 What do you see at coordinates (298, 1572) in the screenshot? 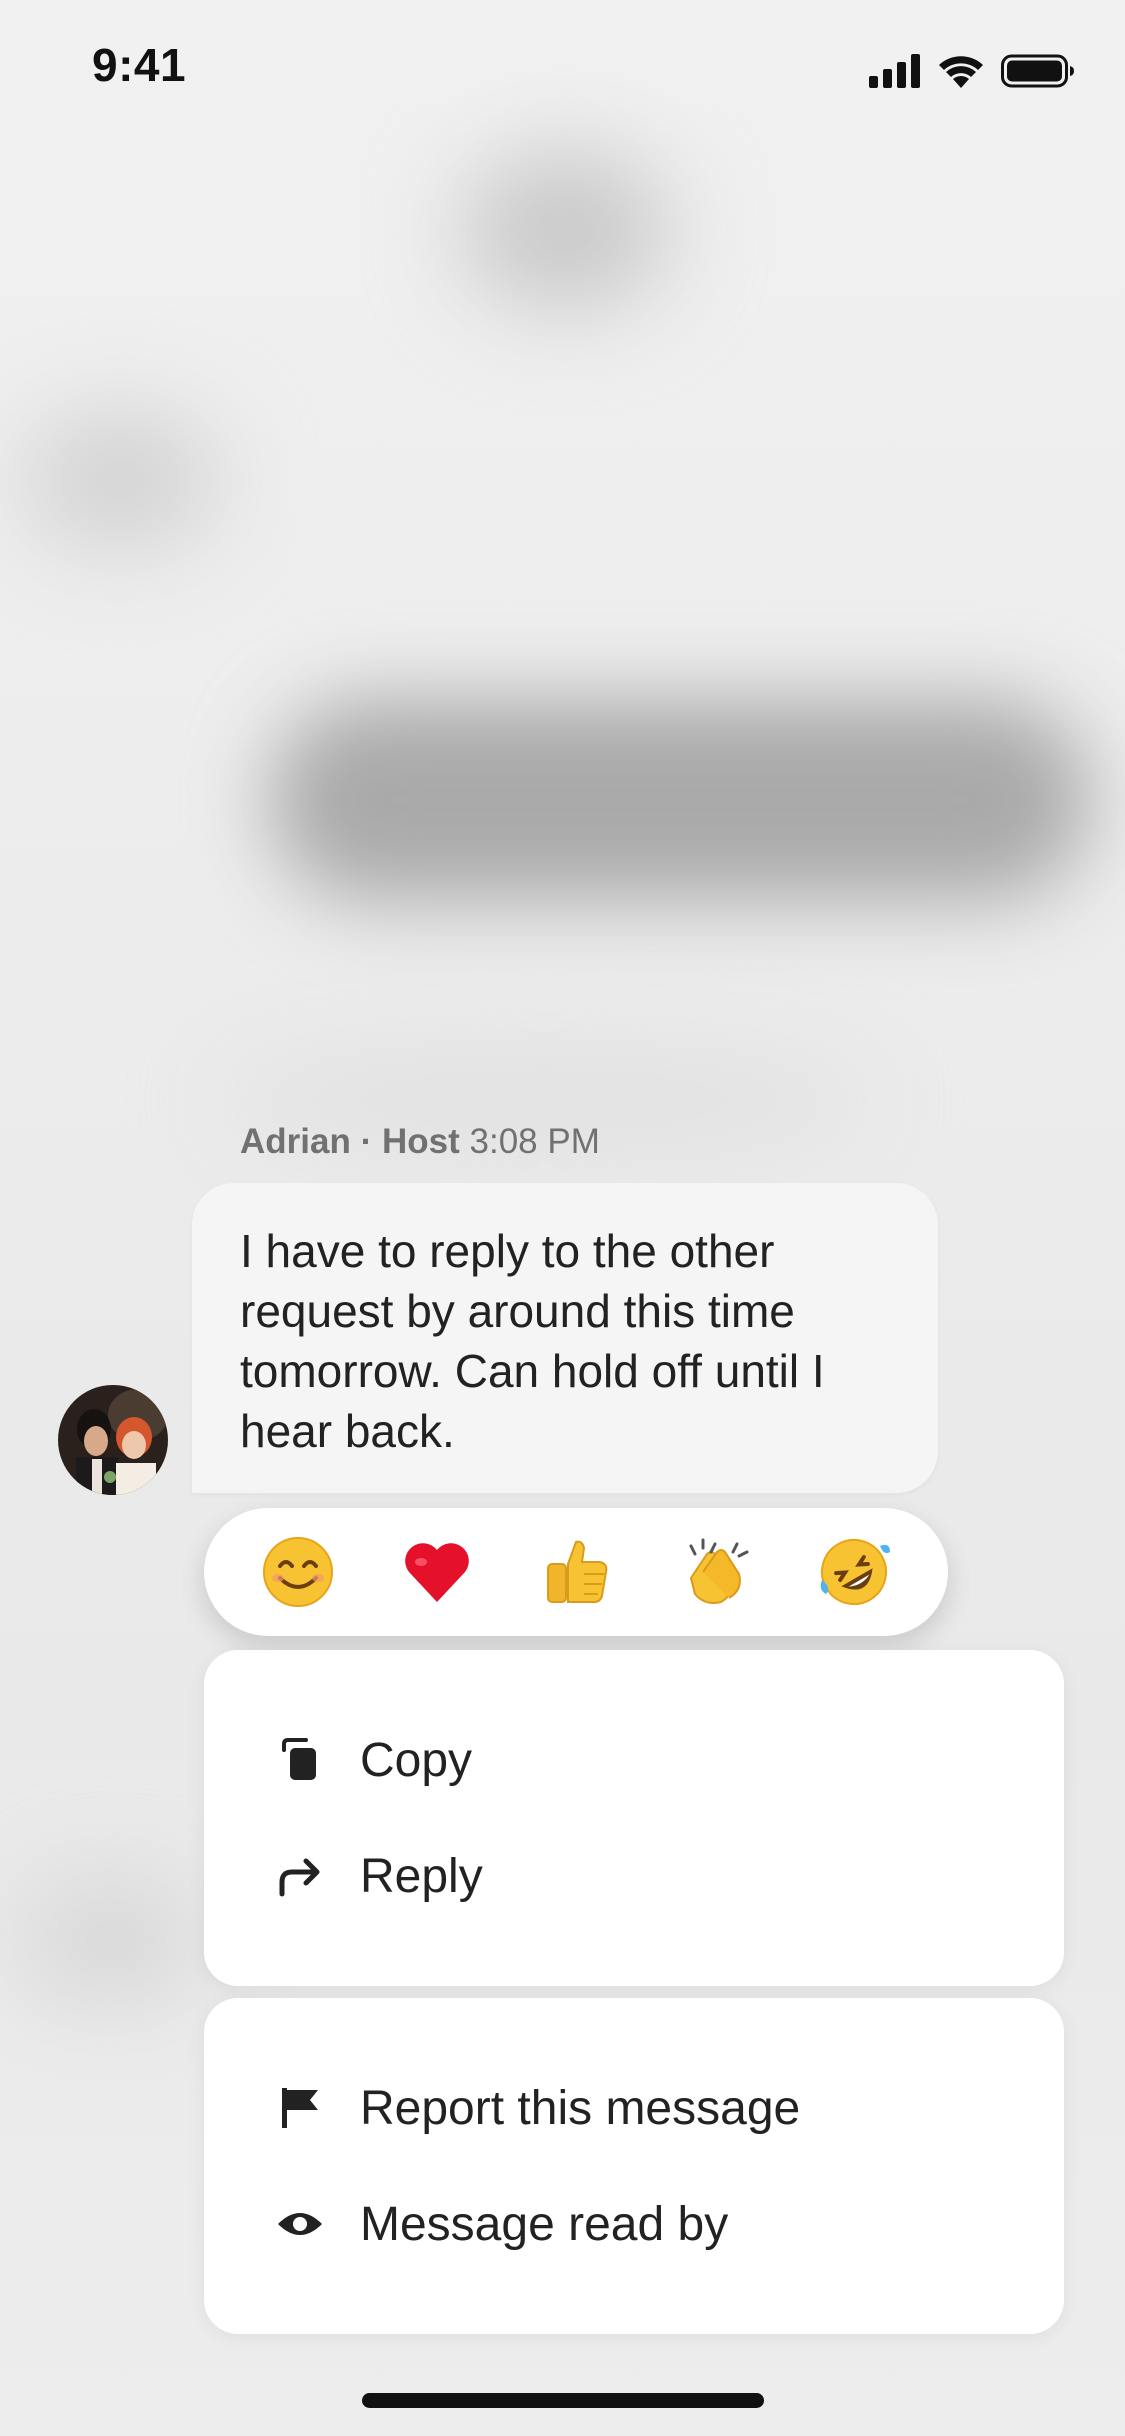
I see `smile-emoji-icon` at bounding box center [298, 1572].